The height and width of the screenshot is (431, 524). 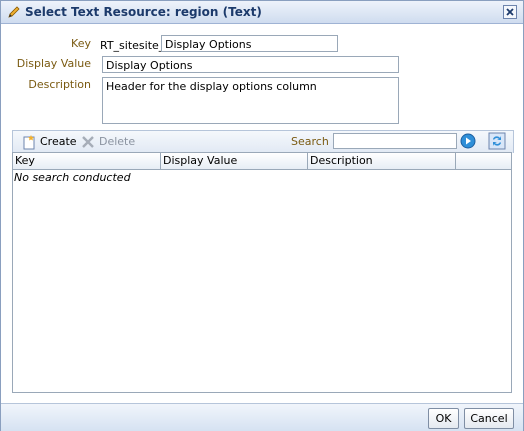 What do you see at coordinates (53, 63) in the screenshot?
I see `display-value-label: Display Value` at bounding box center [53, 63].